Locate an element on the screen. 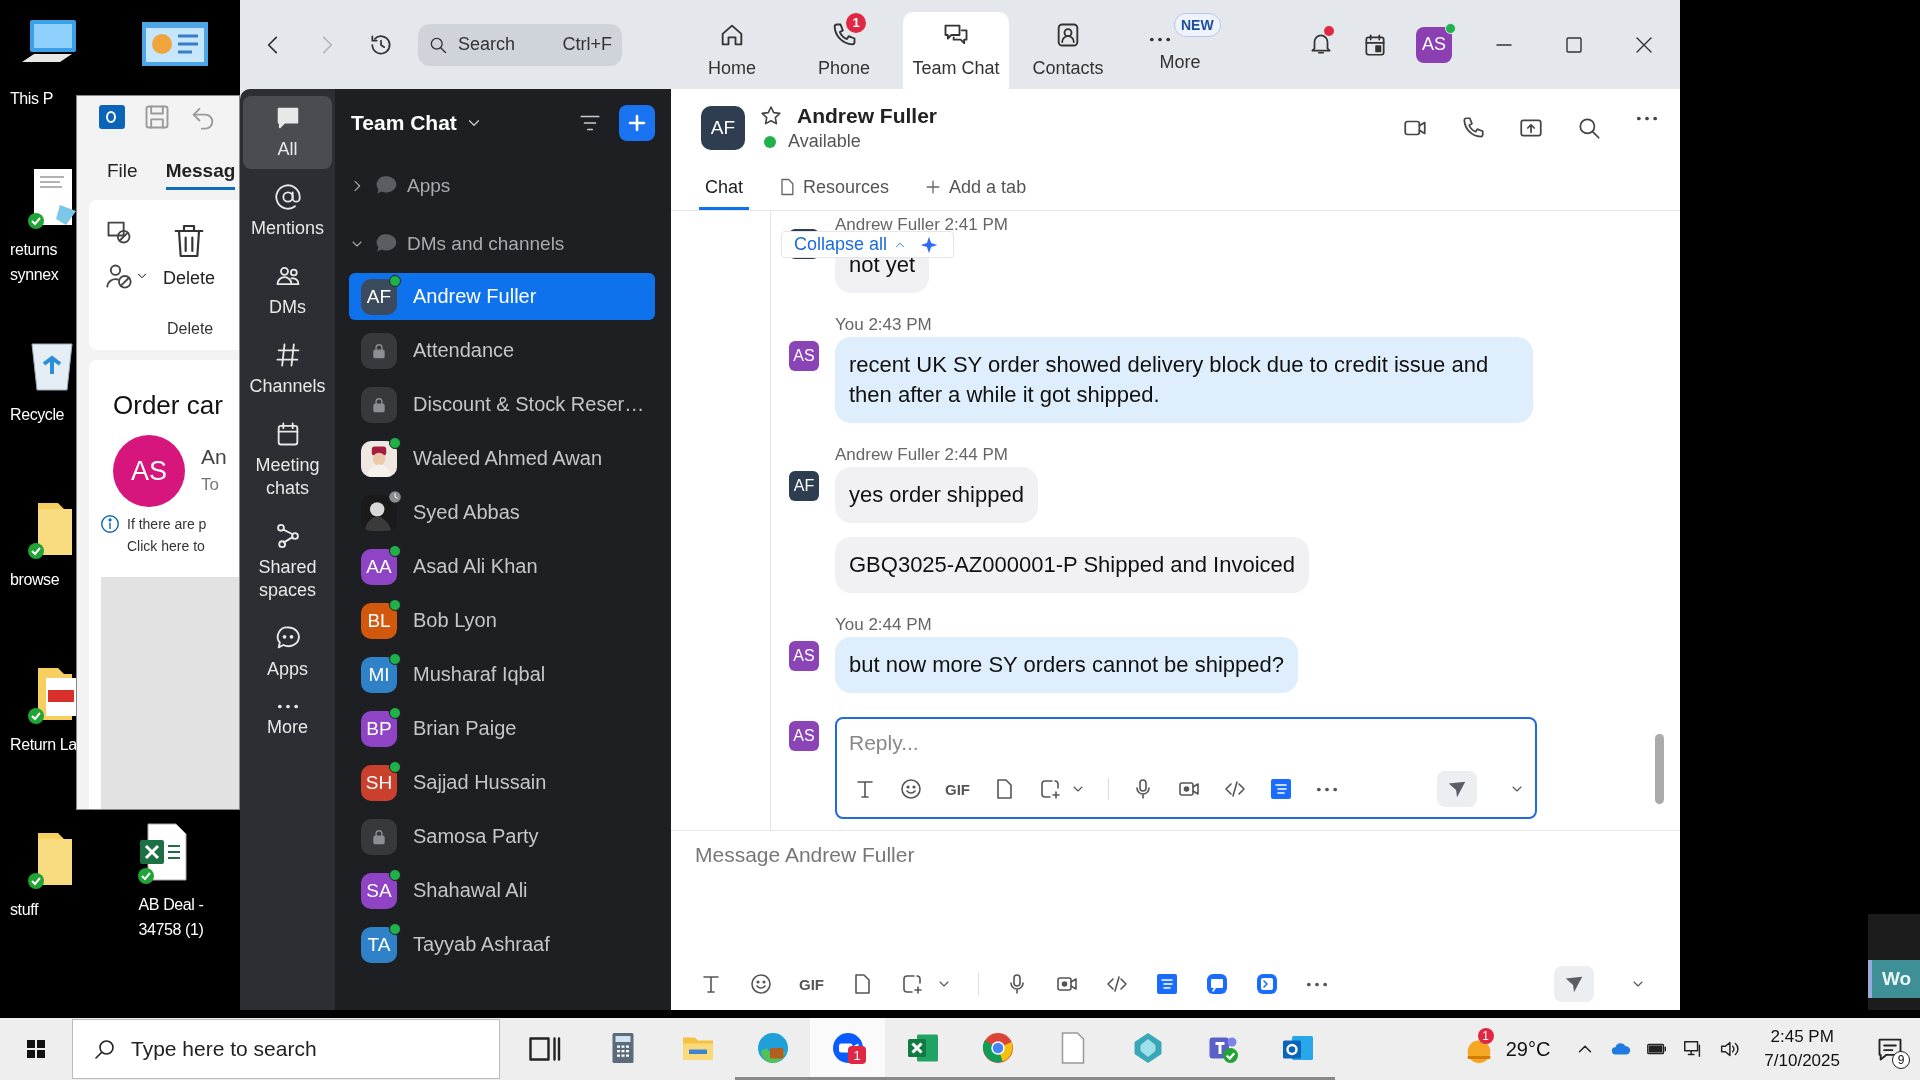 The image size is (1920, 1080). phone-icon is located at coordinates (1473, 128).